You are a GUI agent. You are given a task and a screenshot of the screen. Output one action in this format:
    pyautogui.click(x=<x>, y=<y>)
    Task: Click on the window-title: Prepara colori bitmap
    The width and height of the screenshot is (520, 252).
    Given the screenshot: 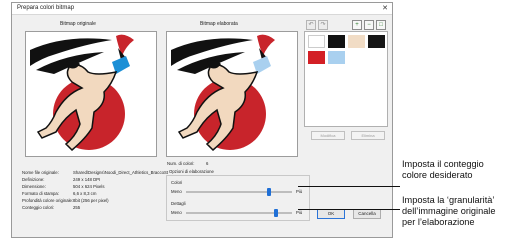 What is the action you would take?
    pyautogui.click(x=46, y=8)
    